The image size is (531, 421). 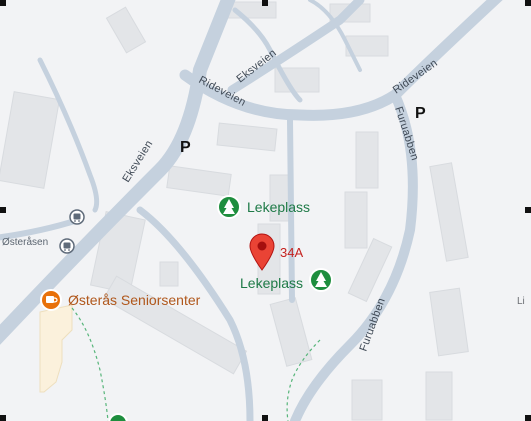 What do you see at coordinates (521, 301) in the screenshot?
I see `edge-label: Li` at bounding box center [521, 301].